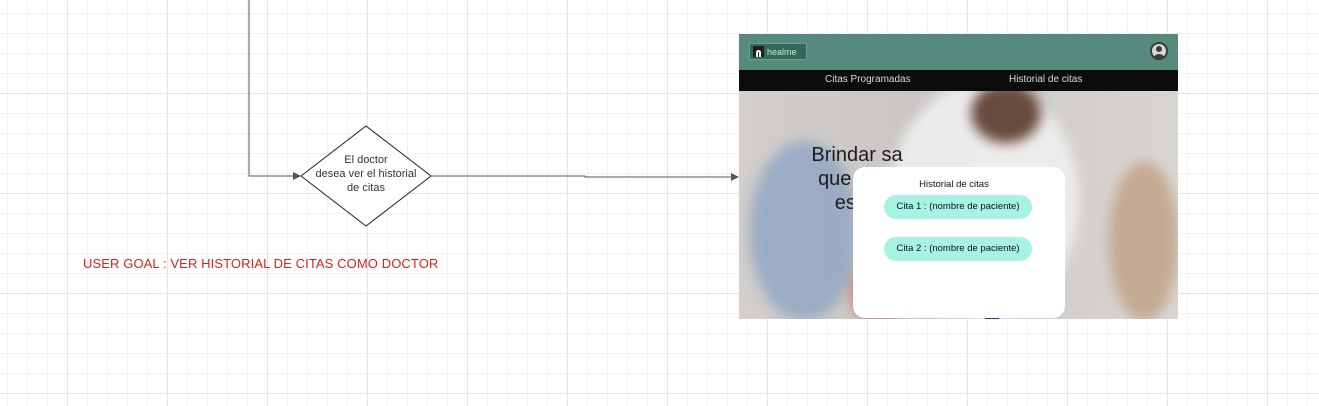 Image resolution: width=1319 pixels, height=406 pixels. What do you see at coordinates (958, 249) in the screenshot?
I see `cita-item: Cita 2 : (nombre de paciente)` at bounding box center [958, 249].